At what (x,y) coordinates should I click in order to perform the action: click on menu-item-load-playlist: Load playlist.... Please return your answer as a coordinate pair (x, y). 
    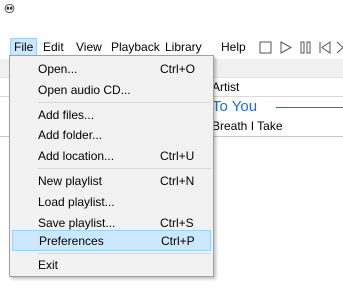
    Looking at the image, I should click on (111, 202).